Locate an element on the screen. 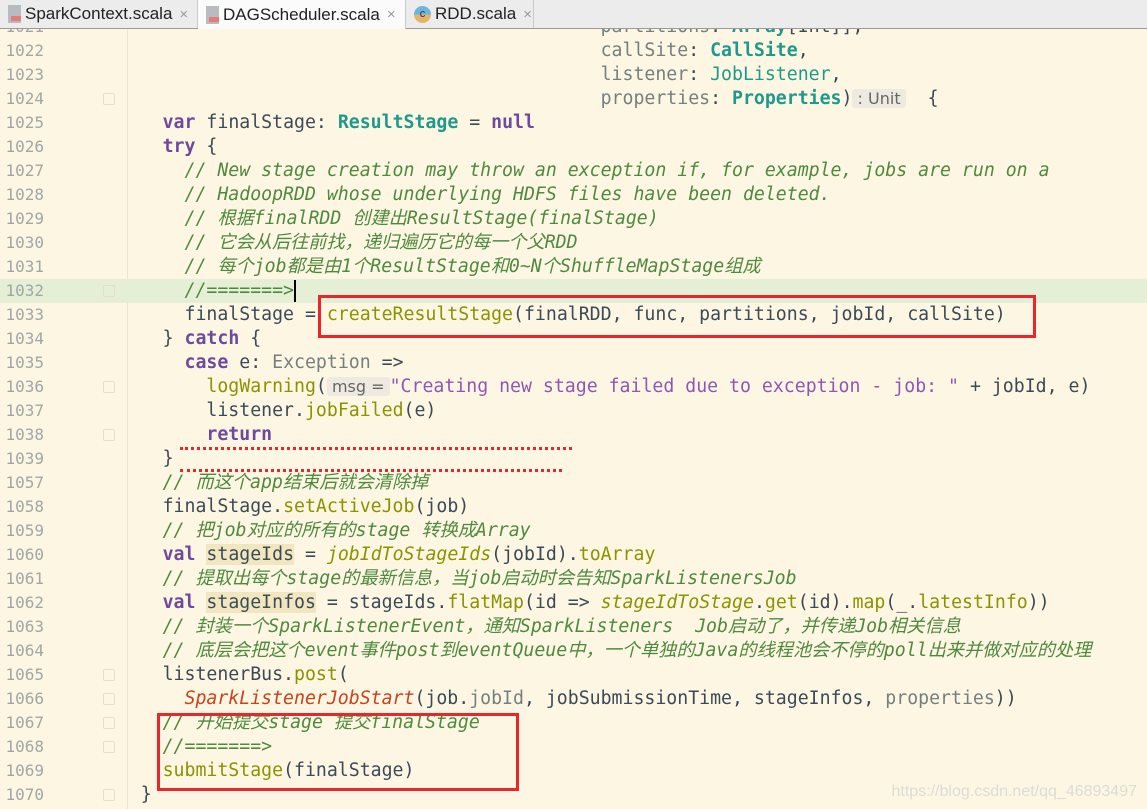 The height and width of the screenshot is (809, 1147). code-token: + jobId, e) is located at coordinates (1025, 386).